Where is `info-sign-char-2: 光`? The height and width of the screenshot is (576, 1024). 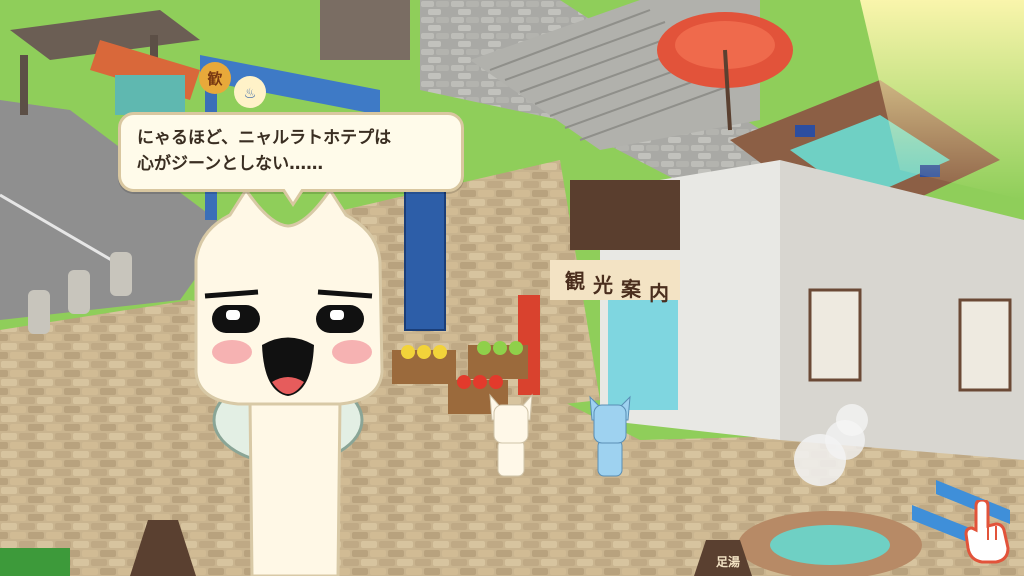
info-sign-char-2: 光 is located at coordinates (602, 285).